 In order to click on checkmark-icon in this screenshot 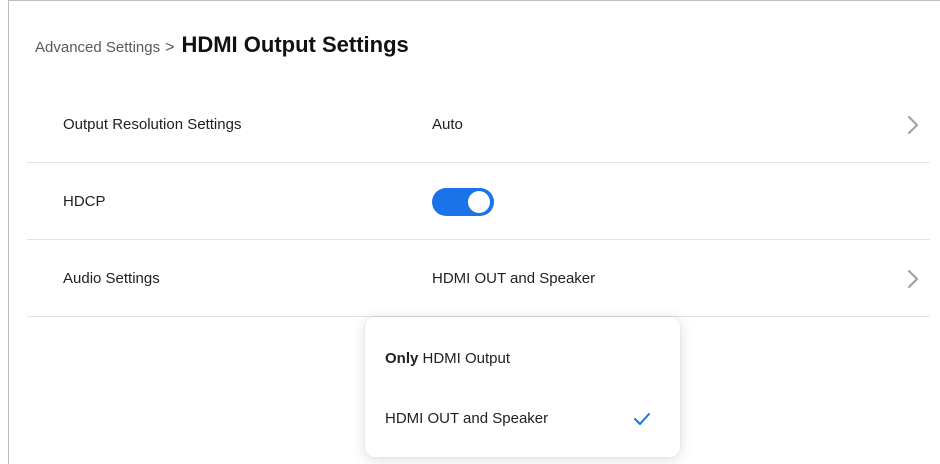, I will do `click(642, 419)`.